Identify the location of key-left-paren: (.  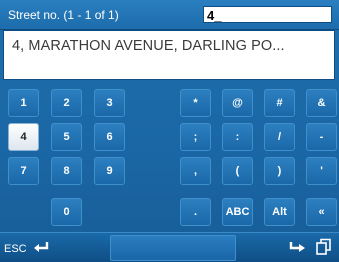
(237, 171).